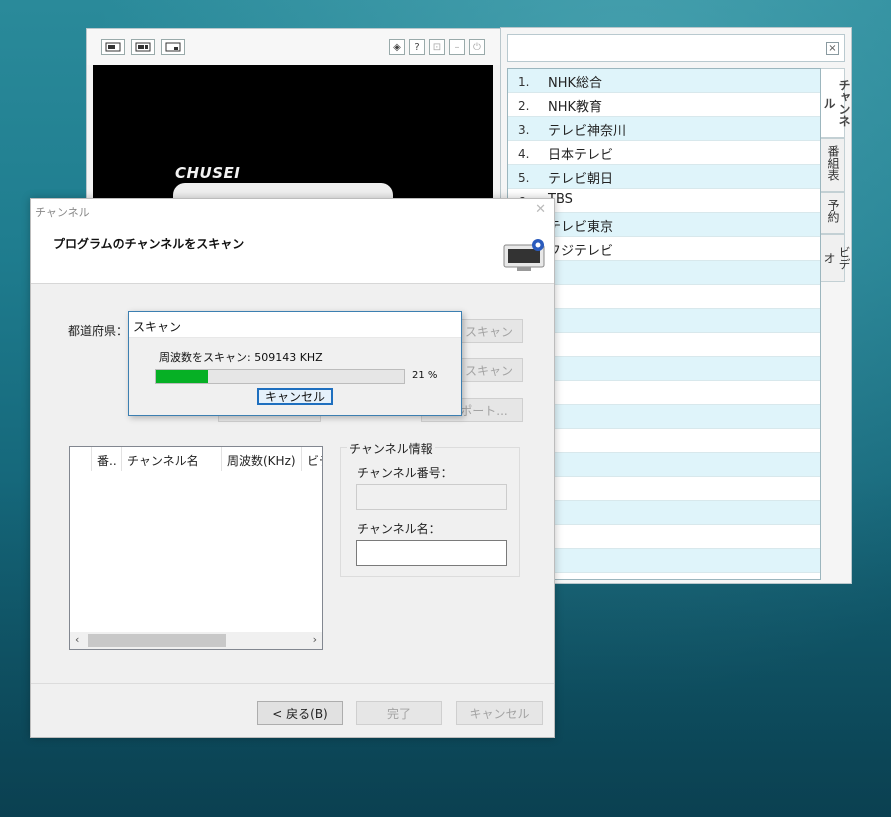 This screenshot has width=891, height=817. I want to click on channel-name: NHK総合, so click(575, 83).